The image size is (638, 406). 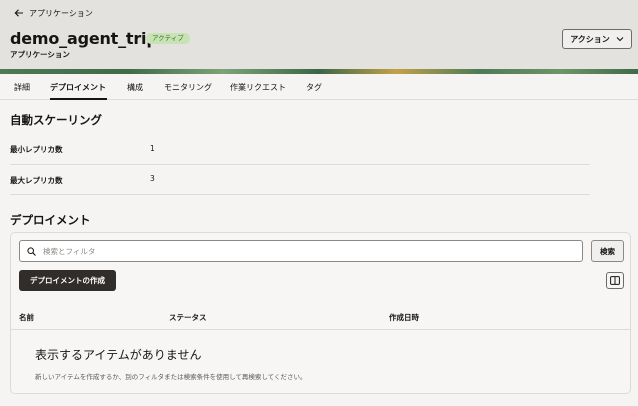 What do you see at coordinates (590, 39) in the screenshot?
I see `actions-button-label: アクション` at bounding box center [590, 39].